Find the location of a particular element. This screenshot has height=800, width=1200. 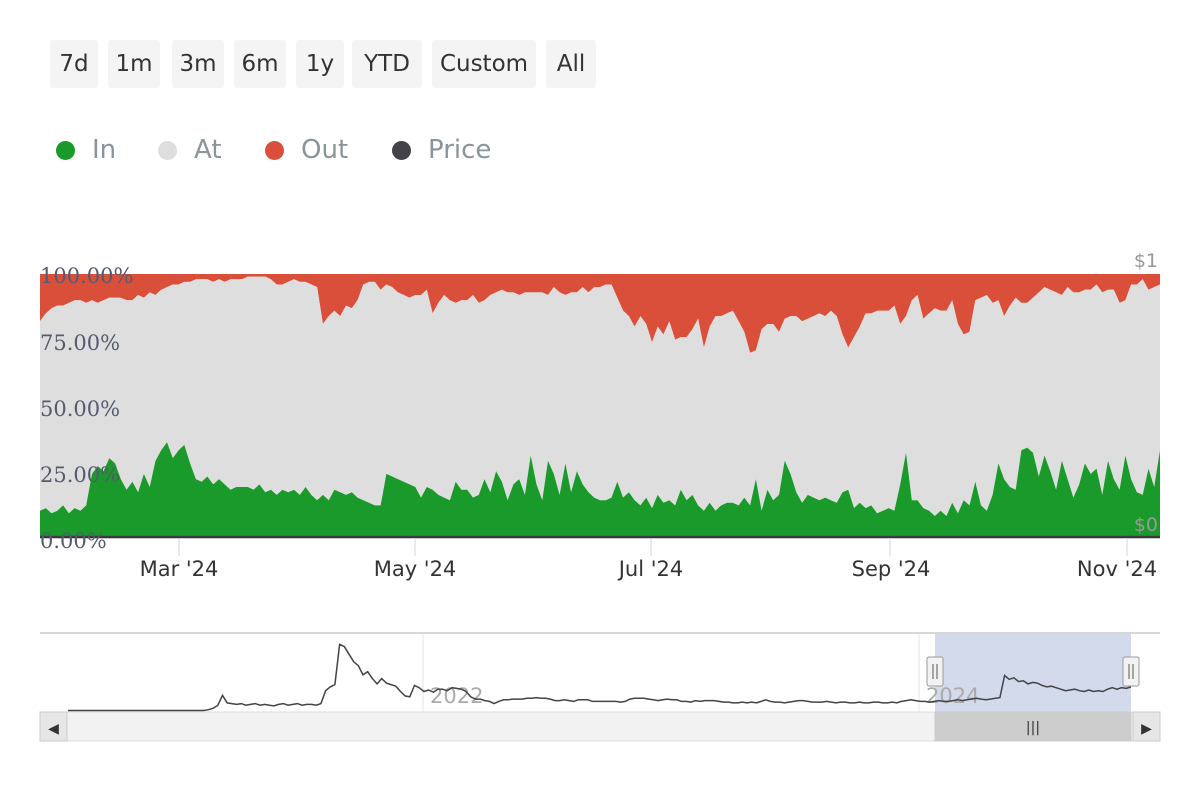

scroll-left-arrow-icon: ◀ is located at coordinates (53, 729).